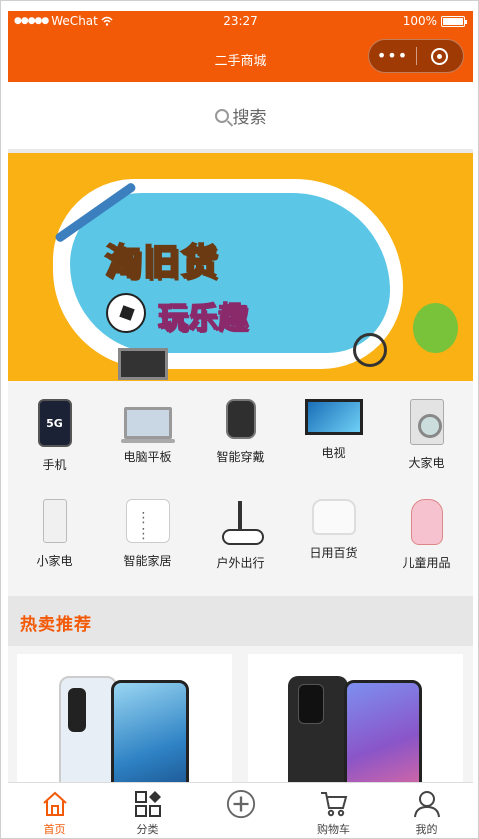 This screenshot has width=479, height=839. I want to click on plus-circle-icon, so click(241, 804).